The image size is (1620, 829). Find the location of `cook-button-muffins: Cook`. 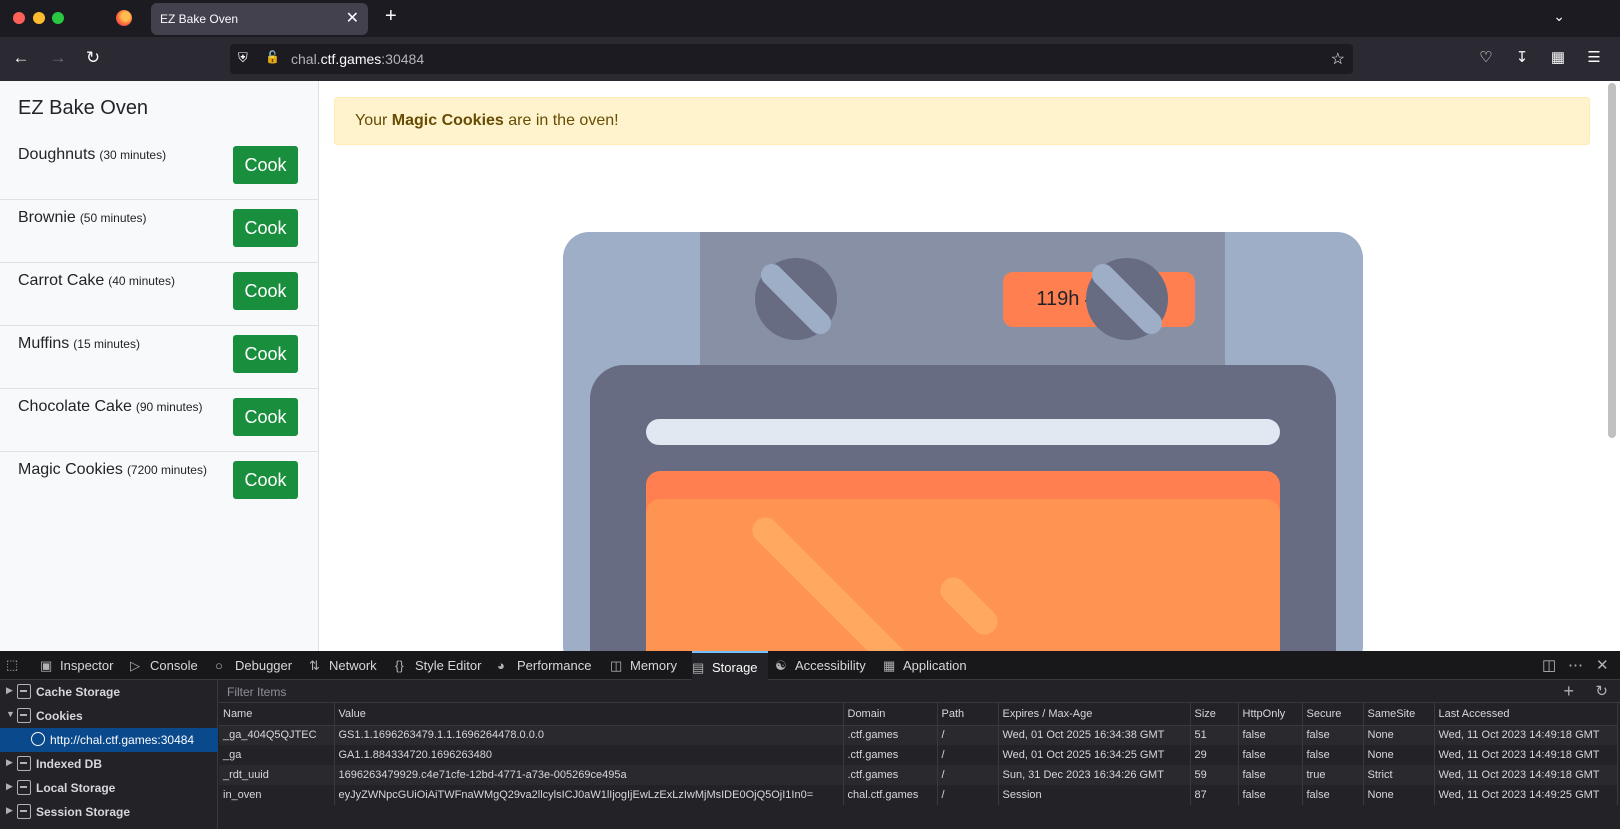

cook-button-muffins: Cook is located at coordinates (265, 354).